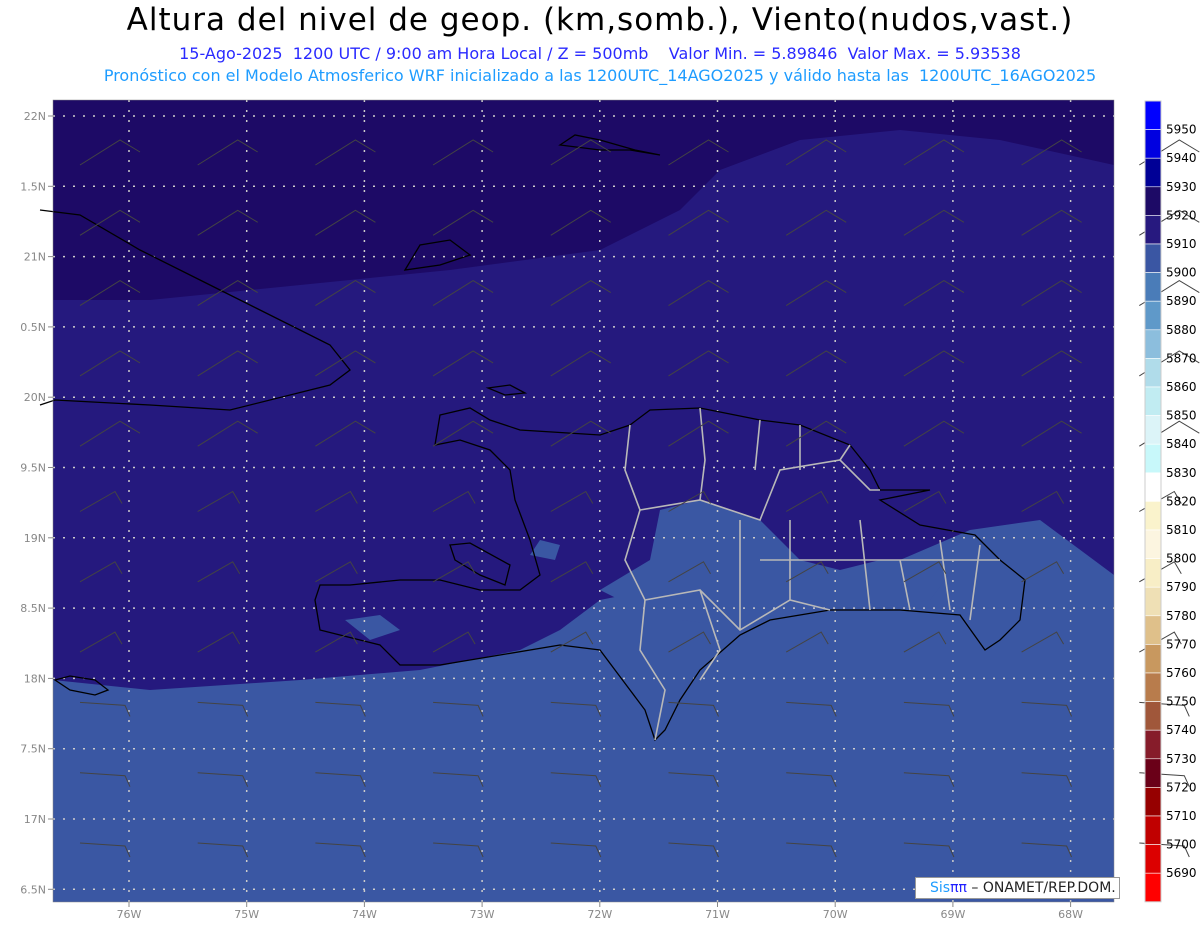 Image resolution: width=1200 pixels, height=927 pixels. What do you see at coordinates (33, 327) in the screenshot?
I see `lat-tick-label: 0.5N` at bounding box center [33, 327].